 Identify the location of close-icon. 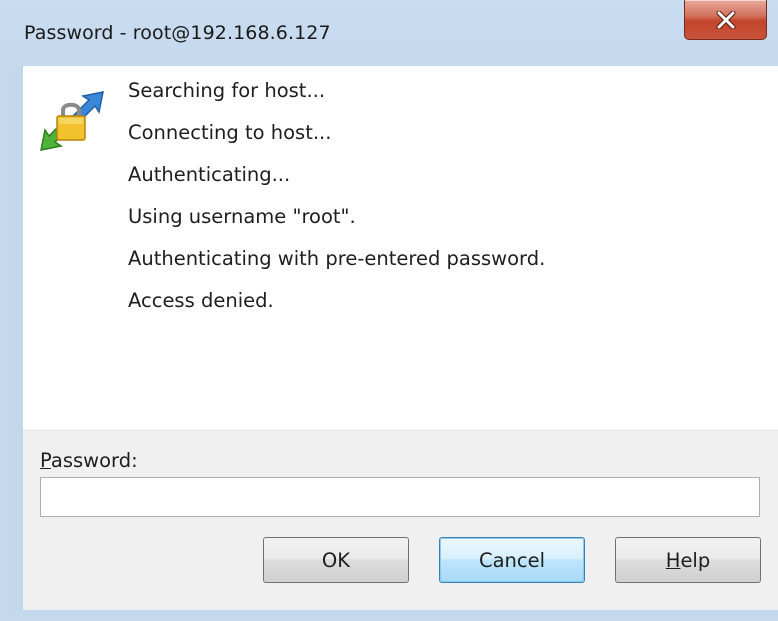
(725, 19).